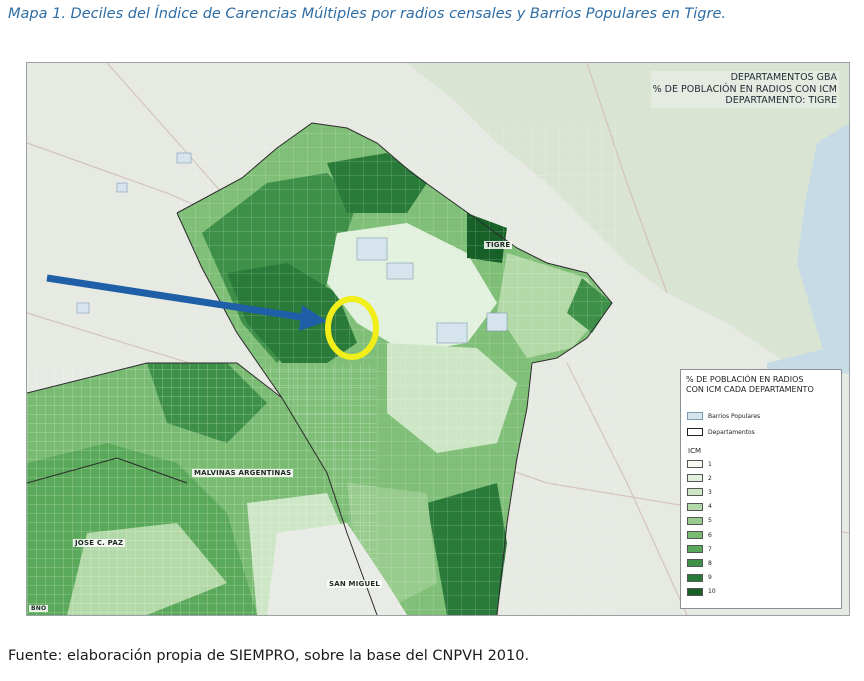 The width and height of the screenshot is (864, 681). What do you see at coordinates (710, 563) in the screenshot?
I see `icm-class-label: 8` at bounding box center [710, 563].